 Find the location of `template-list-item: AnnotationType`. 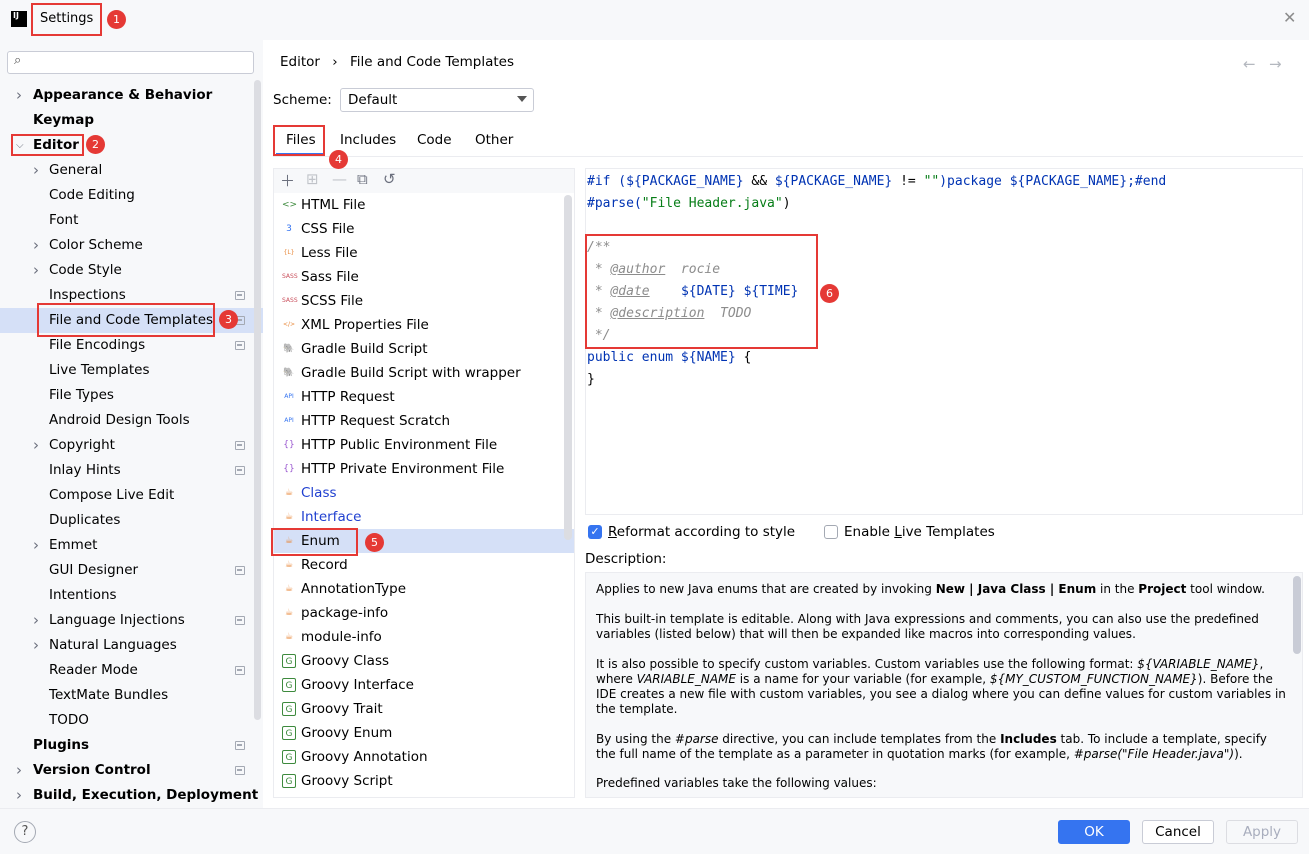

template-list-item: AnnotationType is located at coordinates (353, 589).